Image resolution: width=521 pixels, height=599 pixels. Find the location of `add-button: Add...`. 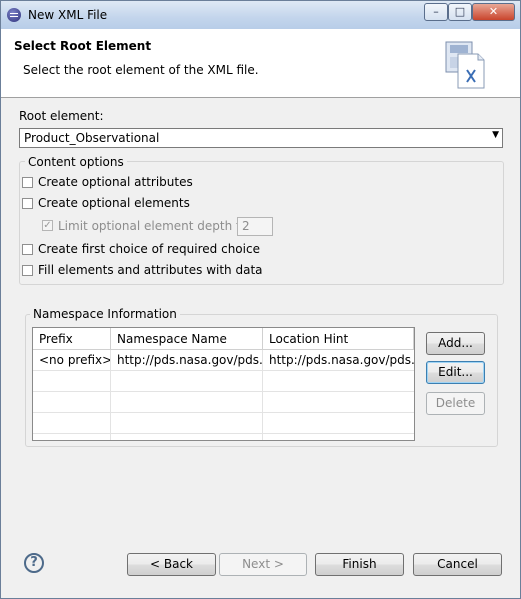

add-button: Add... is located at coordinates (455, 343).